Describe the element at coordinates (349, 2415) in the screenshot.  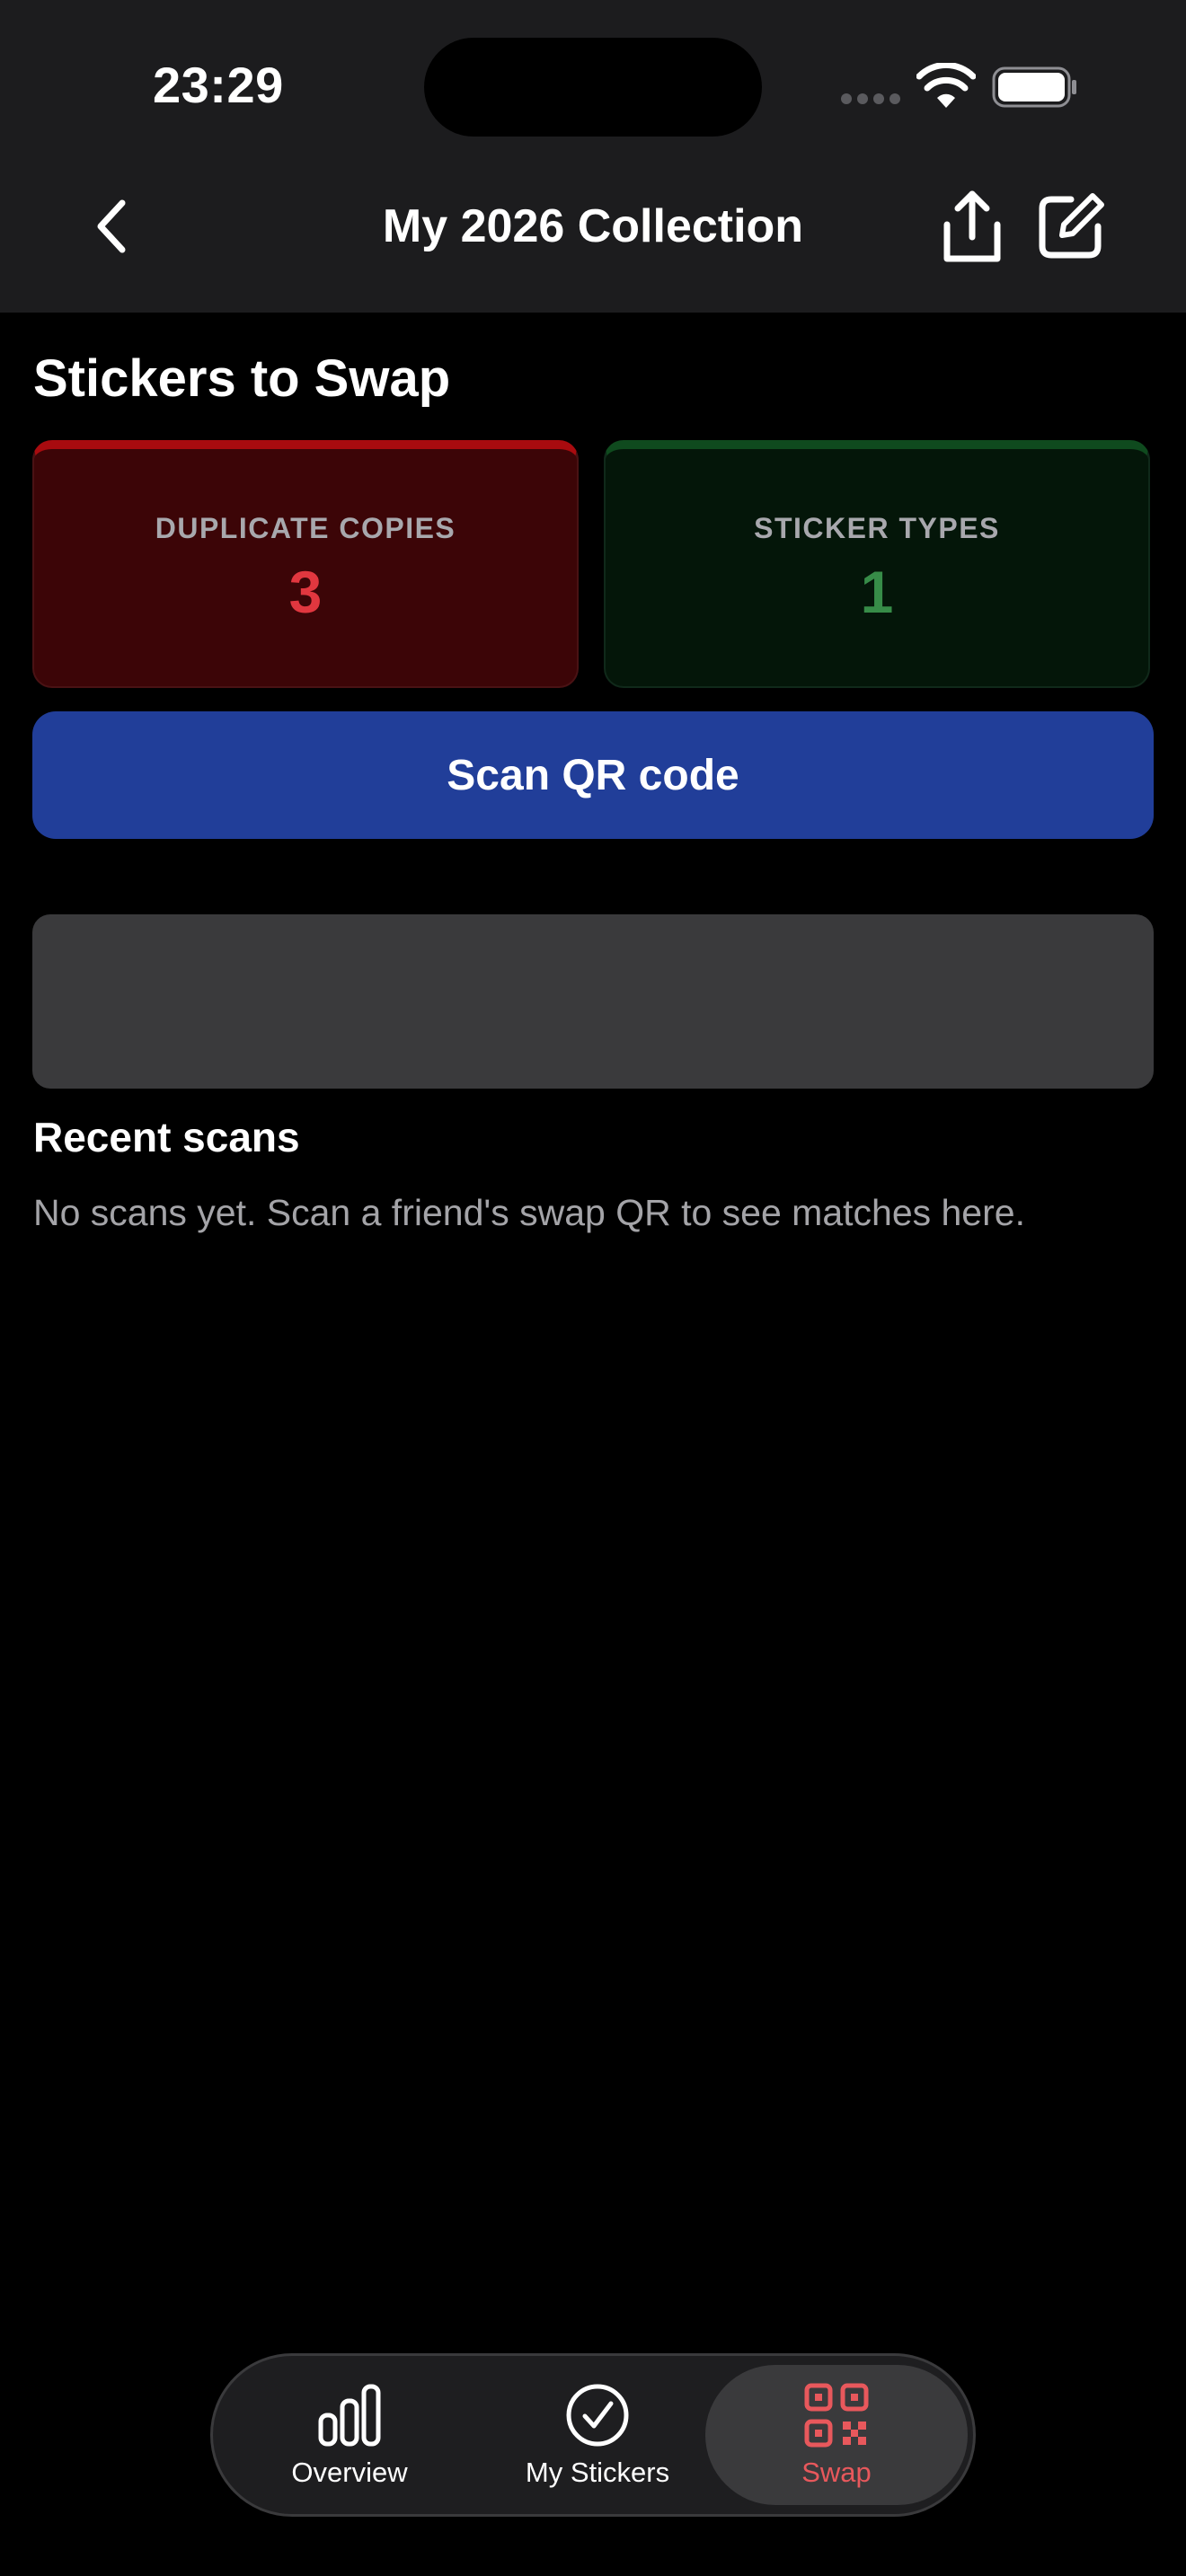
I see `bar-chart-icon` at that location.